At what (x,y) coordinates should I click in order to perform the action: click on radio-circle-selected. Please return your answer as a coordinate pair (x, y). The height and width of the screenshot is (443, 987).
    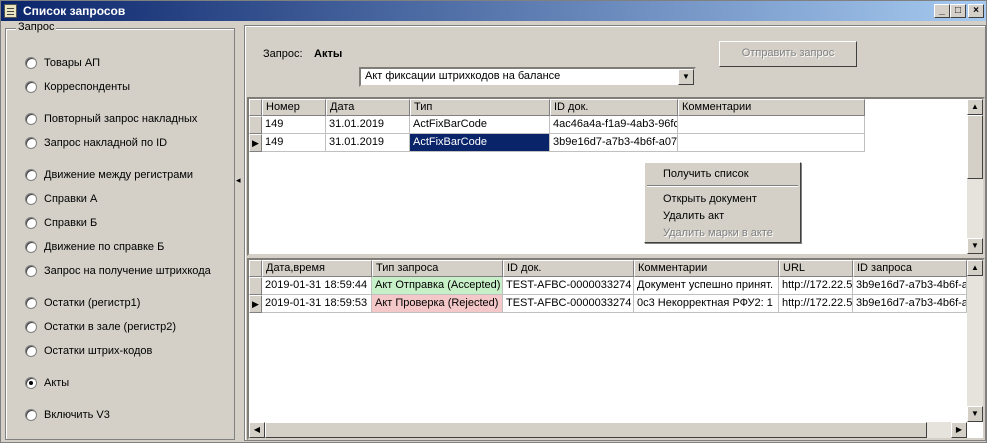
    Looking at the image, I should click on (31, 383).